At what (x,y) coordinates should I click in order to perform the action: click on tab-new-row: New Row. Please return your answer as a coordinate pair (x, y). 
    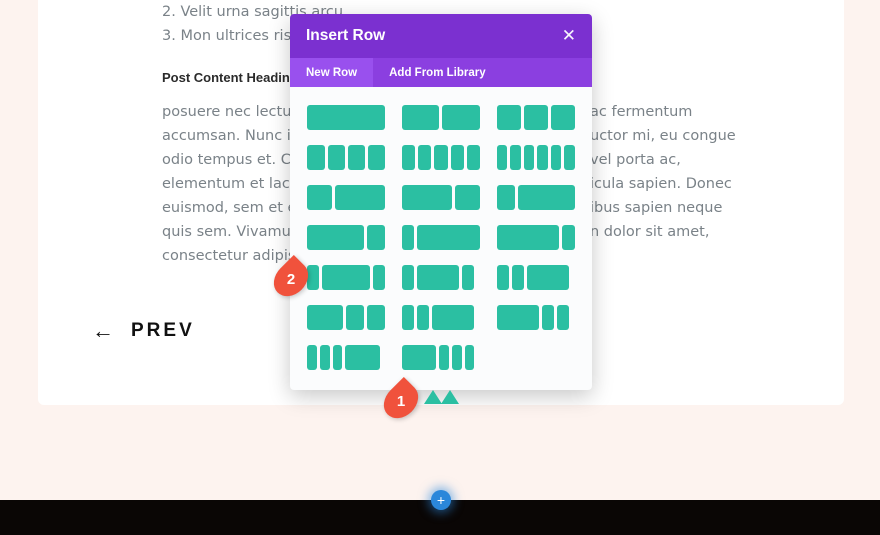
    Looking at the image, I should click on (332, 72).